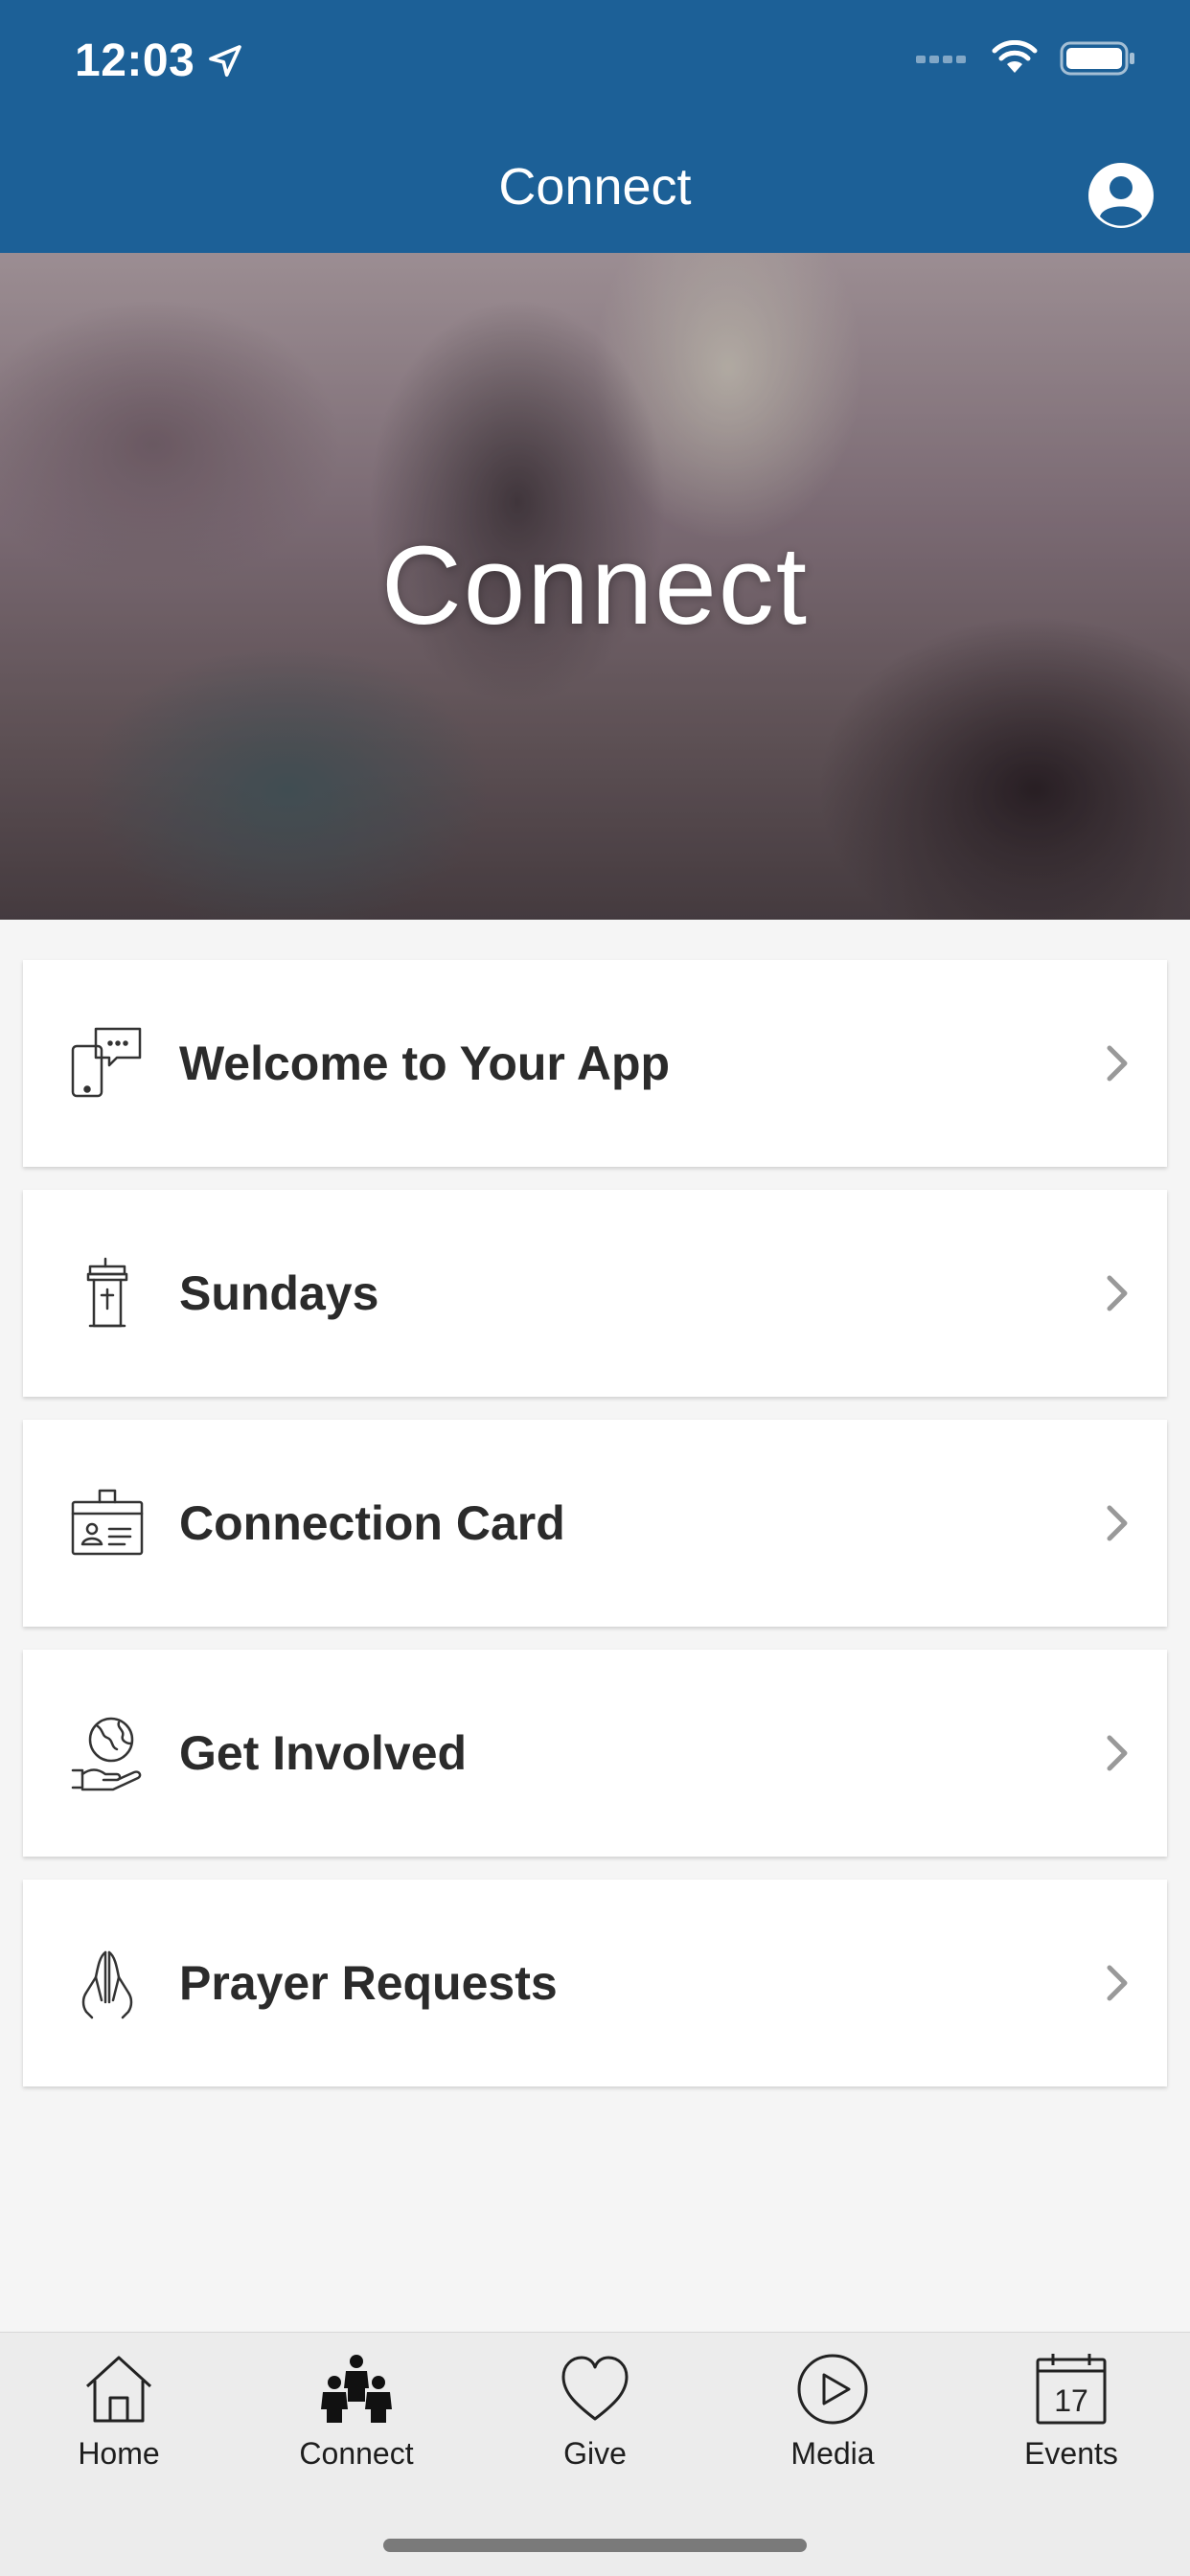 This screenshot has height=2576, width=1190. What do you see at coordinates (595, 1293) in the screenshot?
I see `menu-item-sundays: Sundays` at bounding box center [595, 1293].